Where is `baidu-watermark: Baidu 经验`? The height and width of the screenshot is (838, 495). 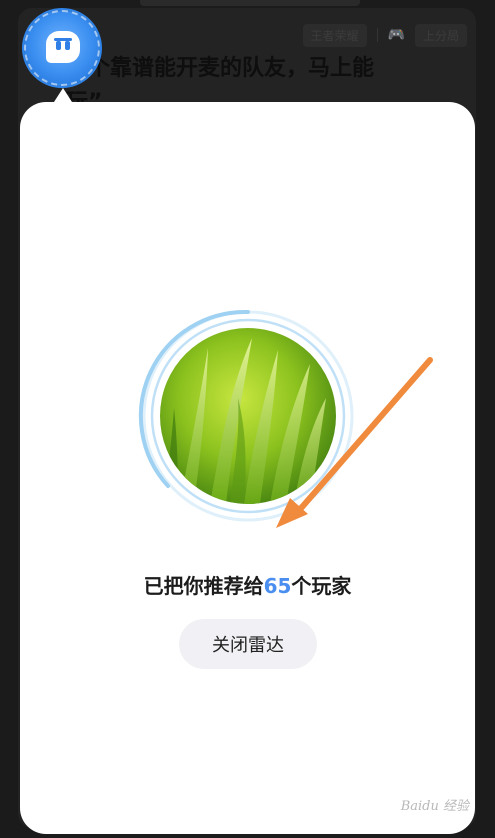 baidu-watermark: Baidu 经验 is located at coordinates (434, 806).